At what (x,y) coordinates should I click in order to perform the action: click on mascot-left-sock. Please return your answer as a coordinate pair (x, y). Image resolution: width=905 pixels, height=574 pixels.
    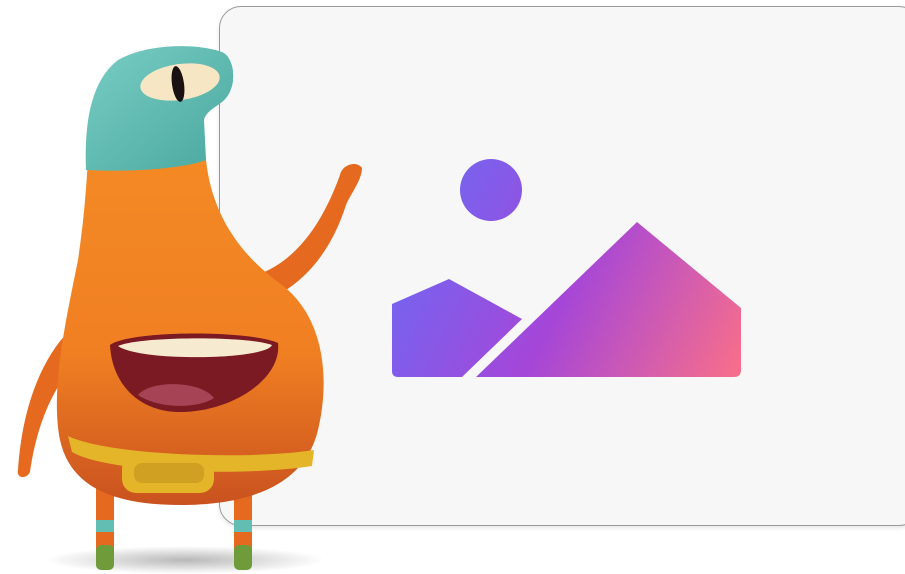
    Looking at the image, I should click on (105, 526).